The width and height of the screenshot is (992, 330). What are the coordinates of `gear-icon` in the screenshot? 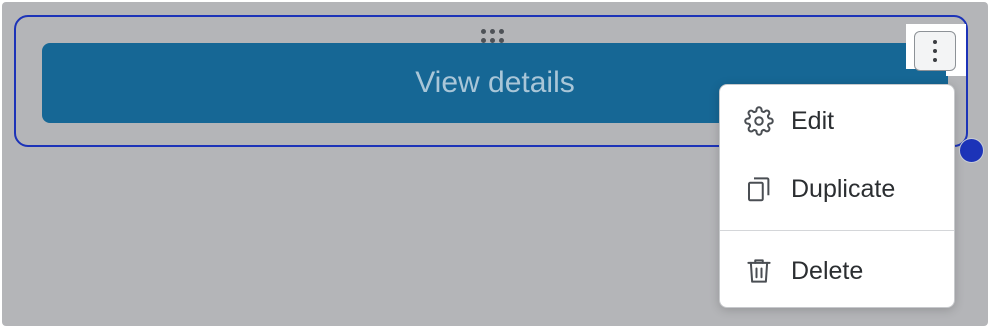 It's located at (759, 121).